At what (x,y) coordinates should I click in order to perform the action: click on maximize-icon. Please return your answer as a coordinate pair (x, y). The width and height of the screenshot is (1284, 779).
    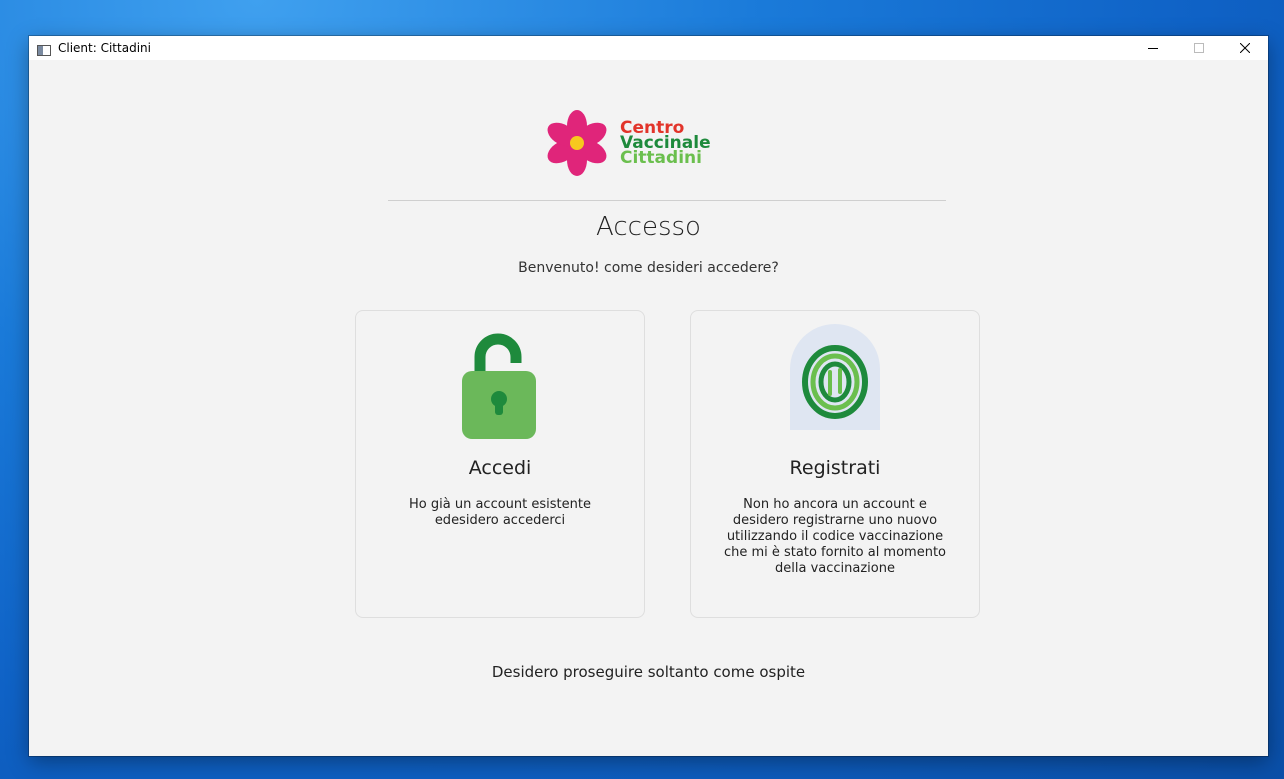
    Looking at the image, I should click on (1199, 48).